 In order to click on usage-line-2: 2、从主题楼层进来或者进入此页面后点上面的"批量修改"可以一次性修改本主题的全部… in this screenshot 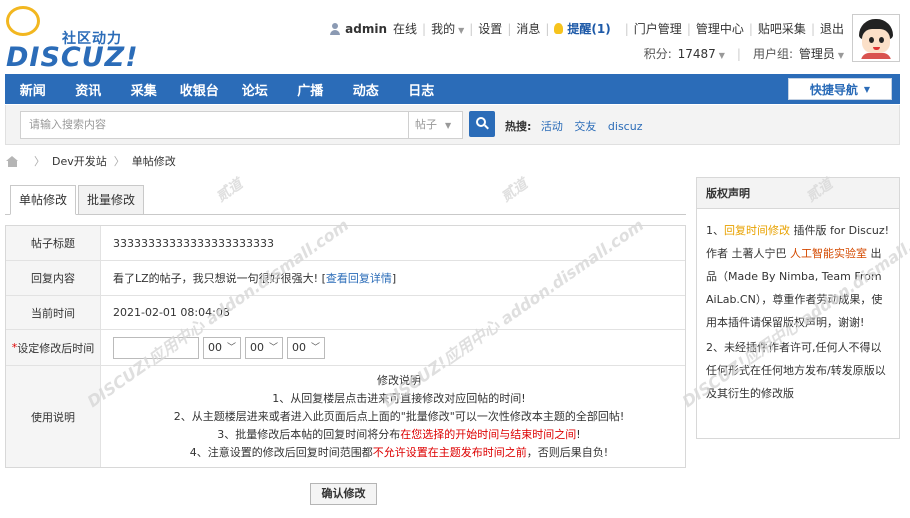, I will do `click(399, 416)`.